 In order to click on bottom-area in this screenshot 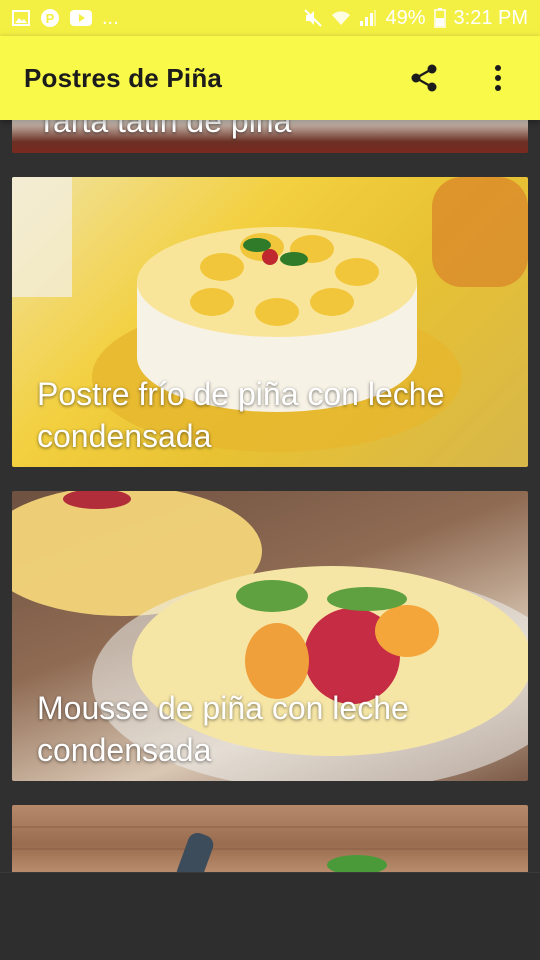, I will do `click(270, 916)`.